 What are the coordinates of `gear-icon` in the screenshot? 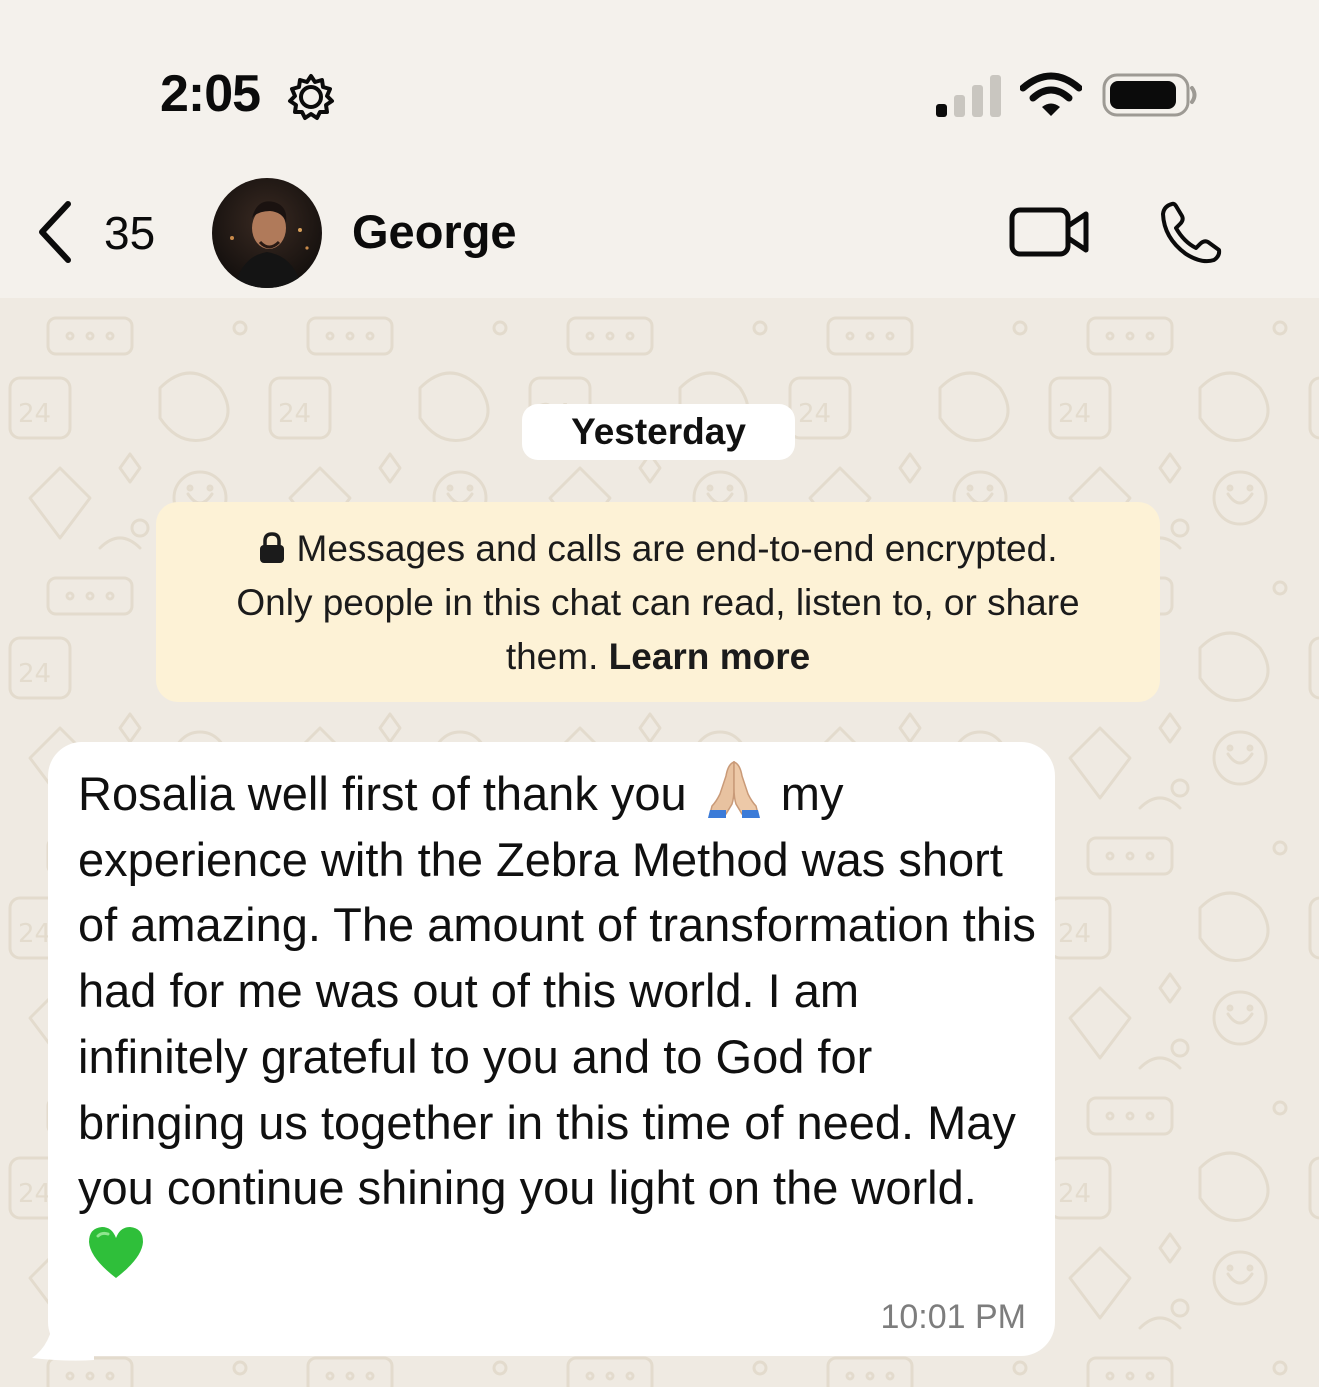 It's located at (311, 97).